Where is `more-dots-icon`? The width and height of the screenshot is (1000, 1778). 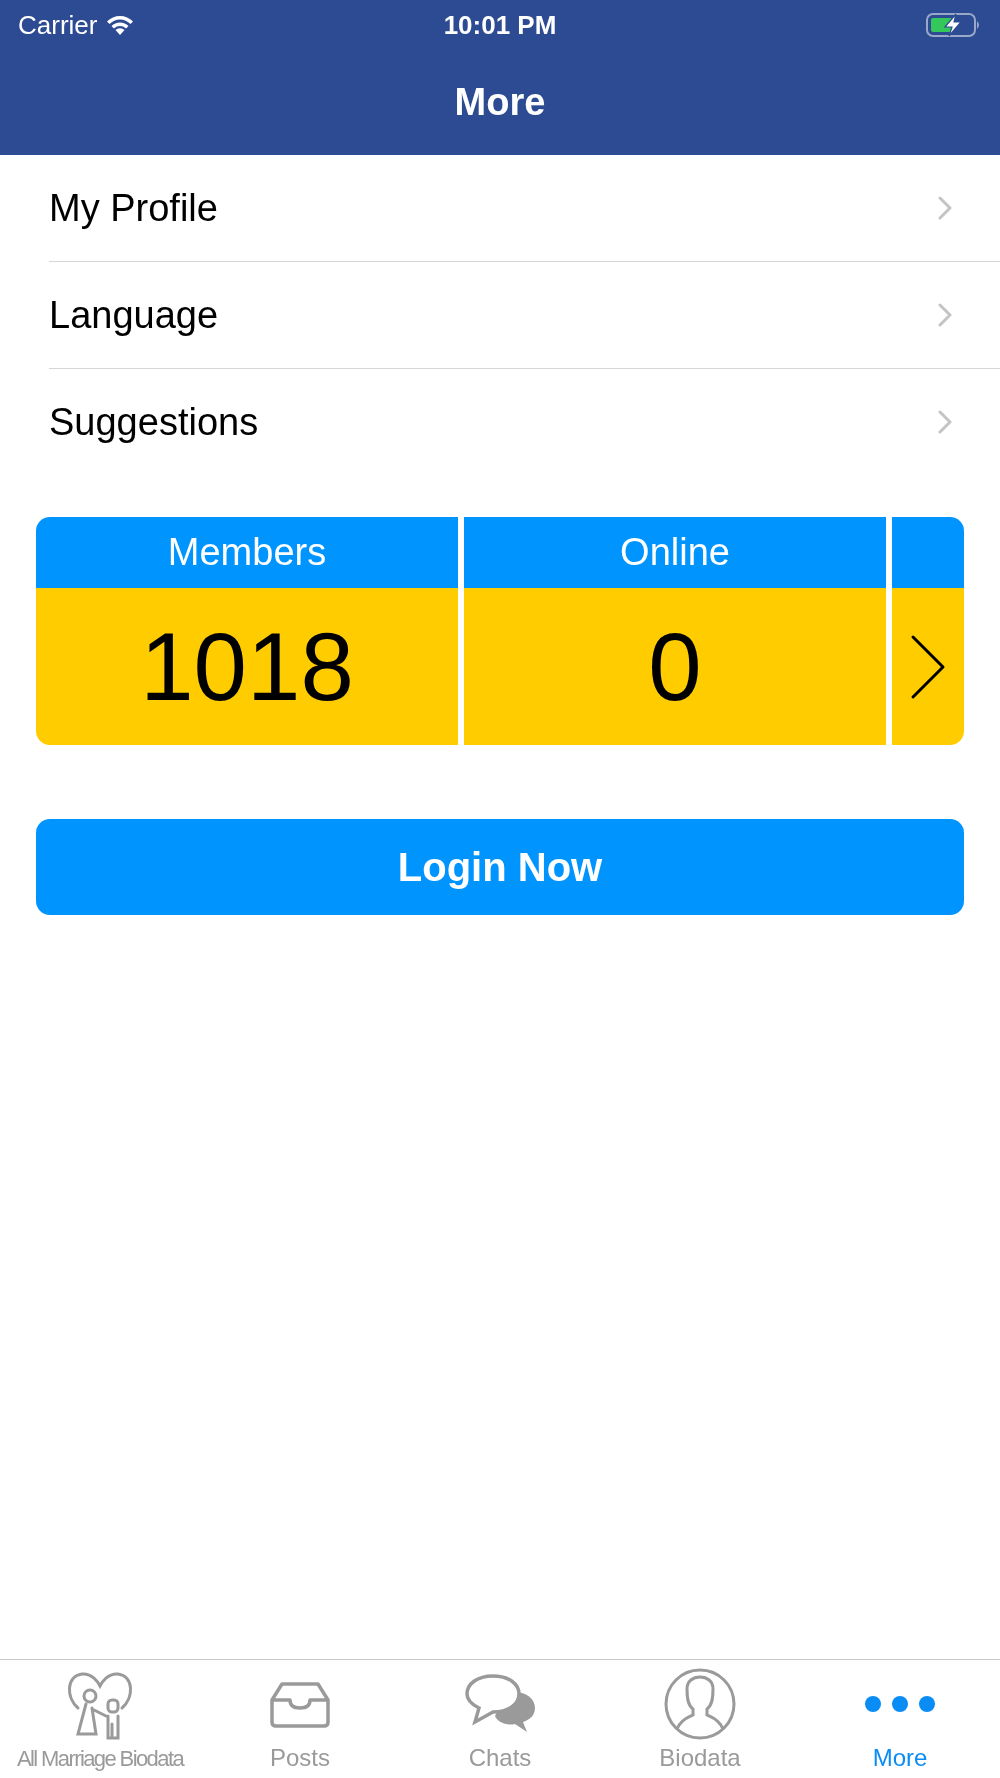
more-dots-icon is located at coordinates (900, 1704).